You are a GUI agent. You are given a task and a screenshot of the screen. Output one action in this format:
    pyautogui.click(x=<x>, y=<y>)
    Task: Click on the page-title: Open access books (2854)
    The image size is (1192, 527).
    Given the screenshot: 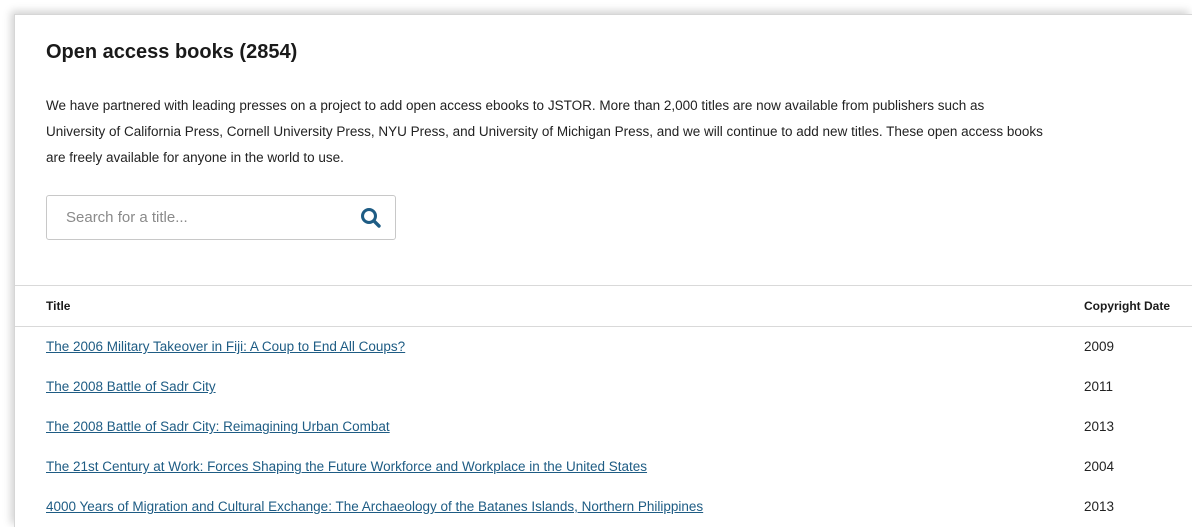 What is the action you would take?
    pyautogui.click(x=172, y=52)
    